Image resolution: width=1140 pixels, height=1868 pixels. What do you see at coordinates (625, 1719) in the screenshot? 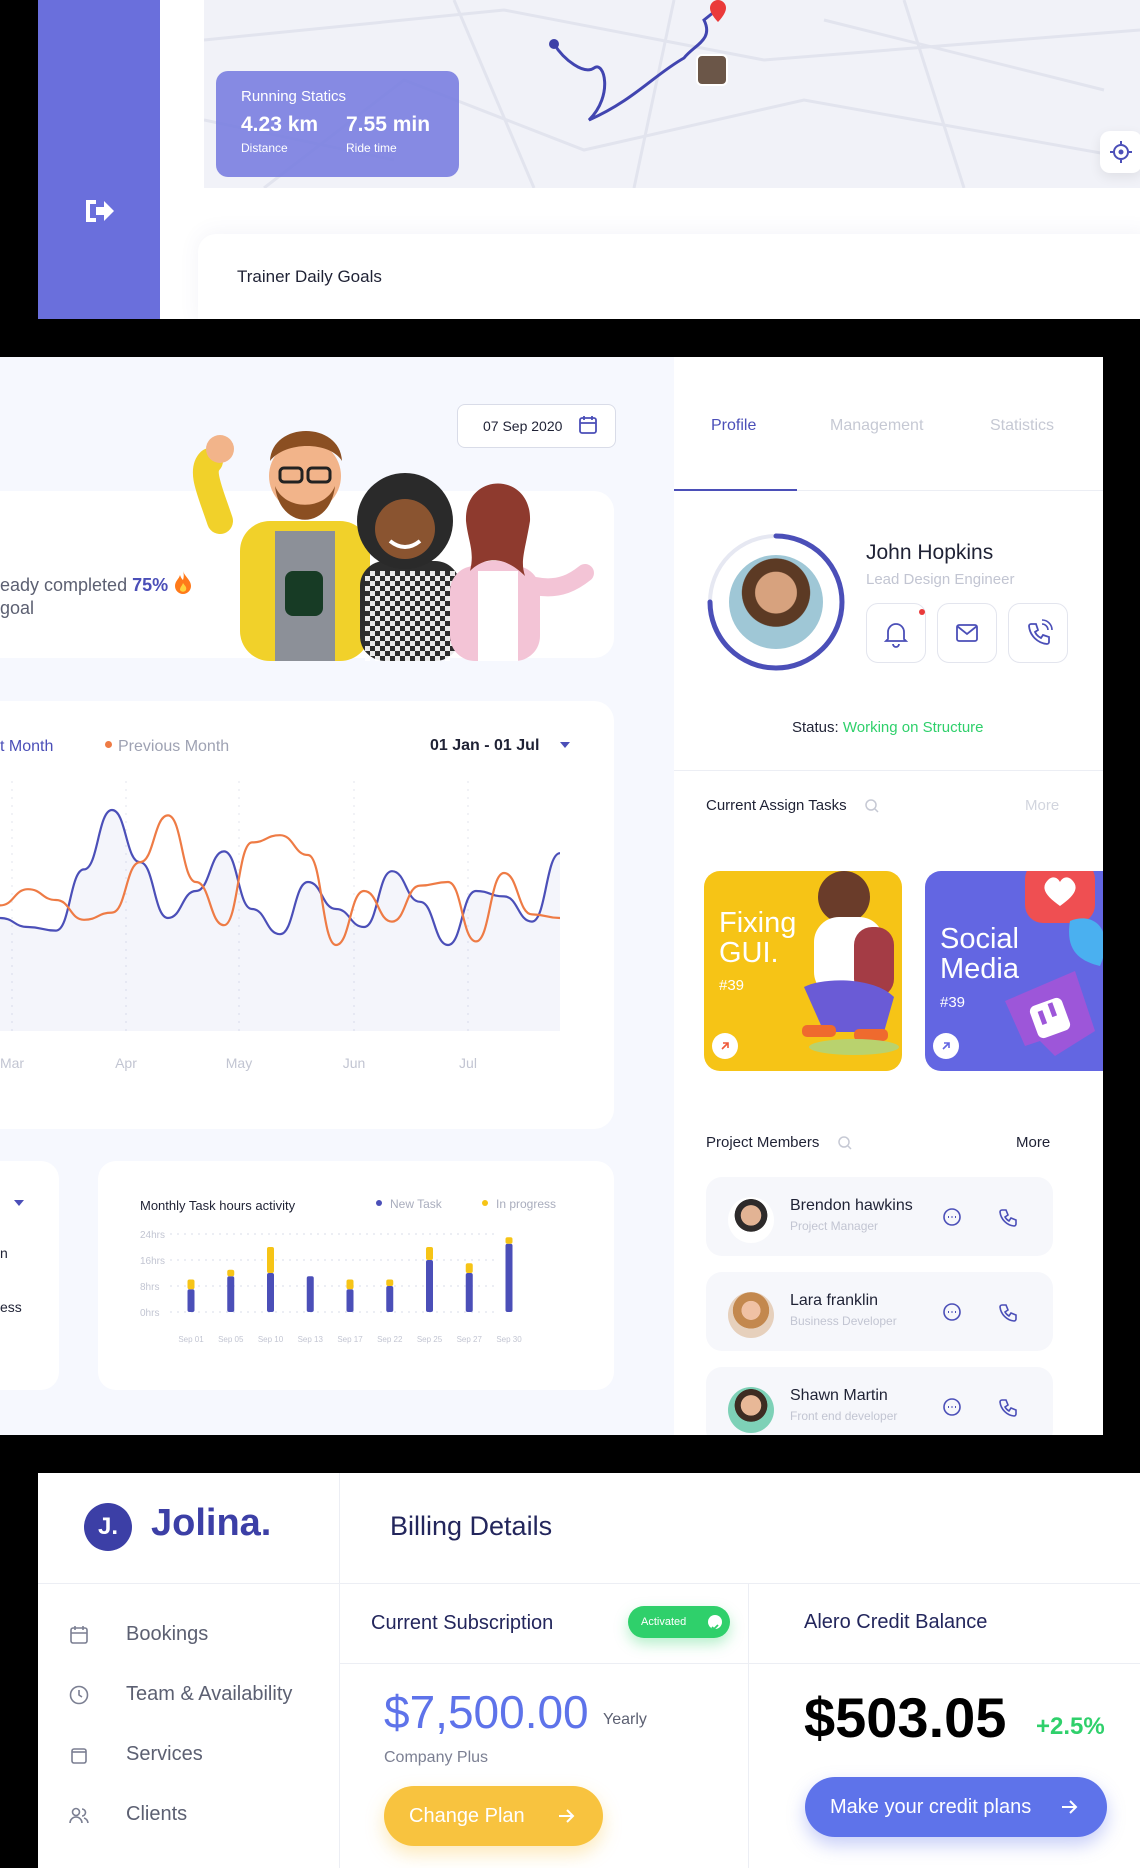
I see `subscription-period: Yearly` at bounding box center [625, 1719].